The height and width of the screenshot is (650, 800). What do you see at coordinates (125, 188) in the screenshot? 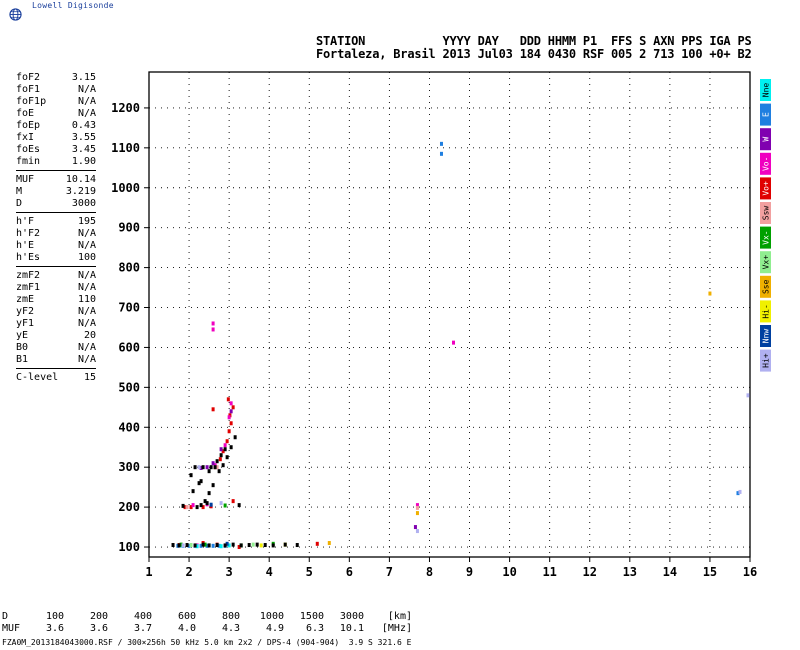
I see `y-tick-label: 1000` at bounding box center [125, 188].